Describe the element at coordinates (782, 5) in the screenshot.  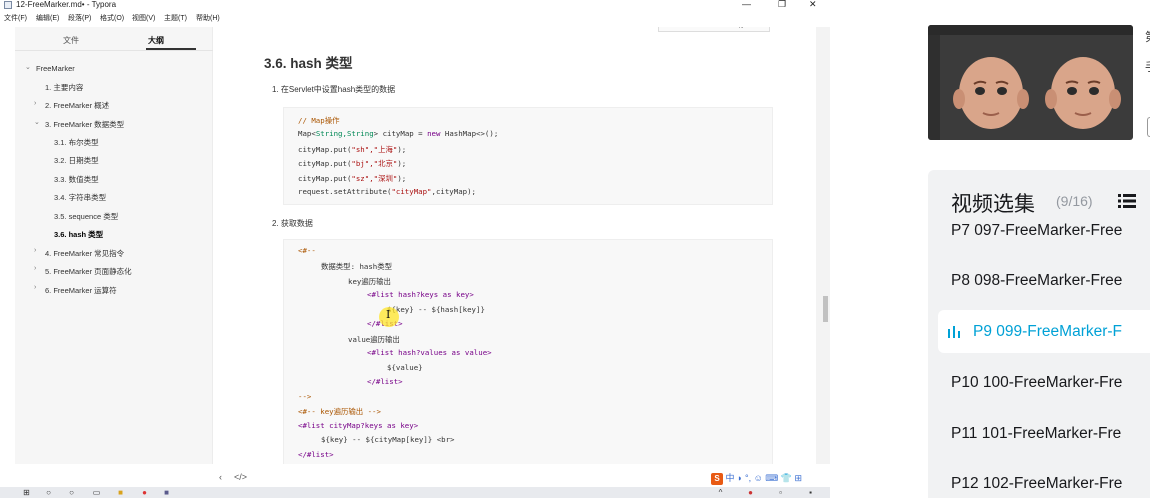
I see `maximize-button: ❐` at that location.